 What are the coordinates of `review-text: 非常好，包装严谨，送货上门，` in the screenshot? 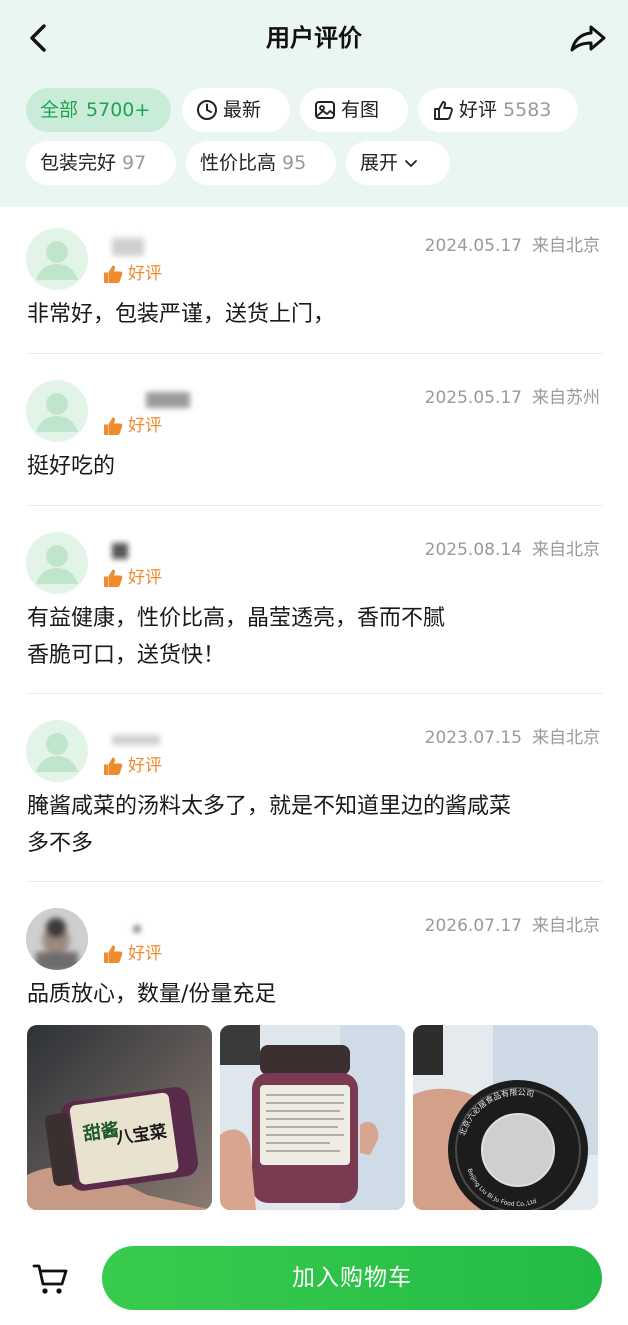 It's located at (307, 314).